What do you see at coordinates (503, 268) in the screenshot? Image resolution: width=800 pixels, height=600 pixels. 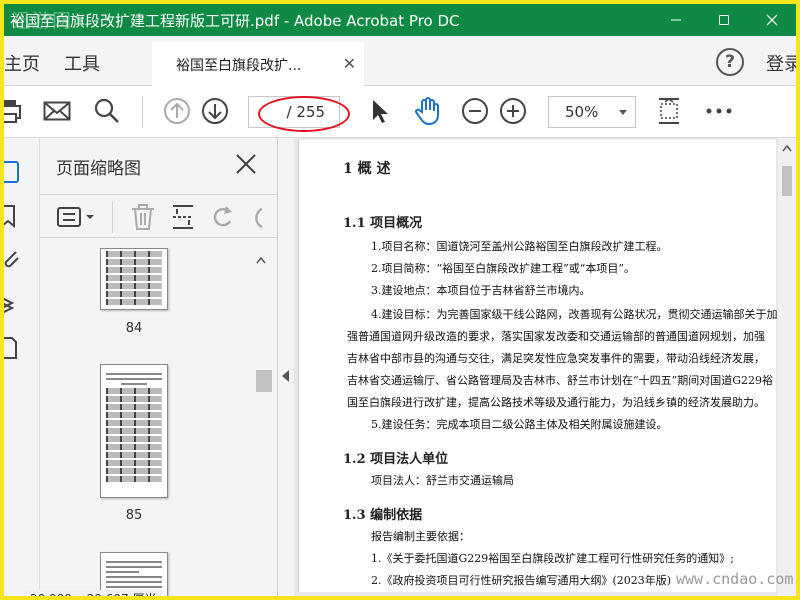 I see `paragraph-line: 2.项目简称：“裕国至白旗段改扩建工程”或“本项目”。` at bounding box center [503, 268].